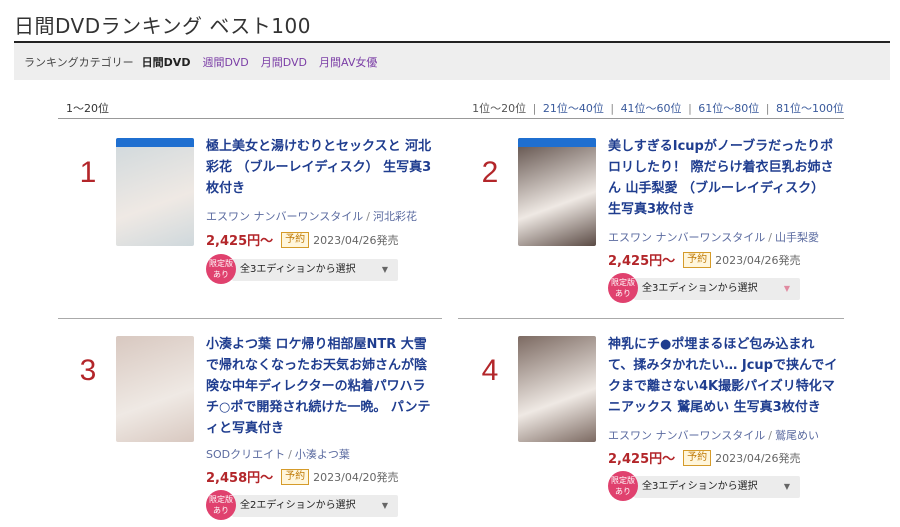 The height and width of the screenshot is (527, 900). What do you see at coordinates (797, 435) in the screenshot?
I see `actress-link: 鷲尾めい` at bounding box center [797, 435].